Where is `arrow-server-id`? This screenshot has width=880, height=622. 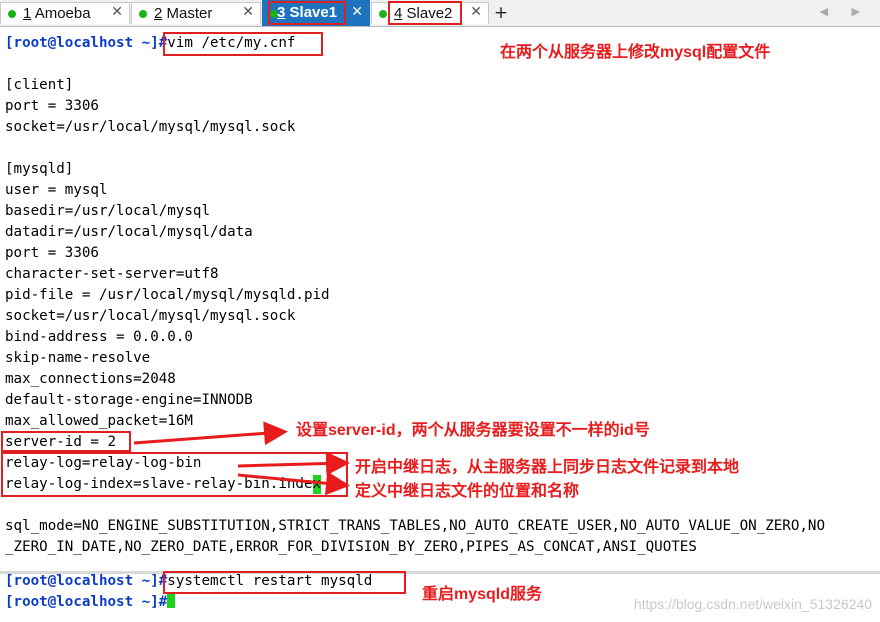
arrow-server-id is located at coordinates (210, 433).